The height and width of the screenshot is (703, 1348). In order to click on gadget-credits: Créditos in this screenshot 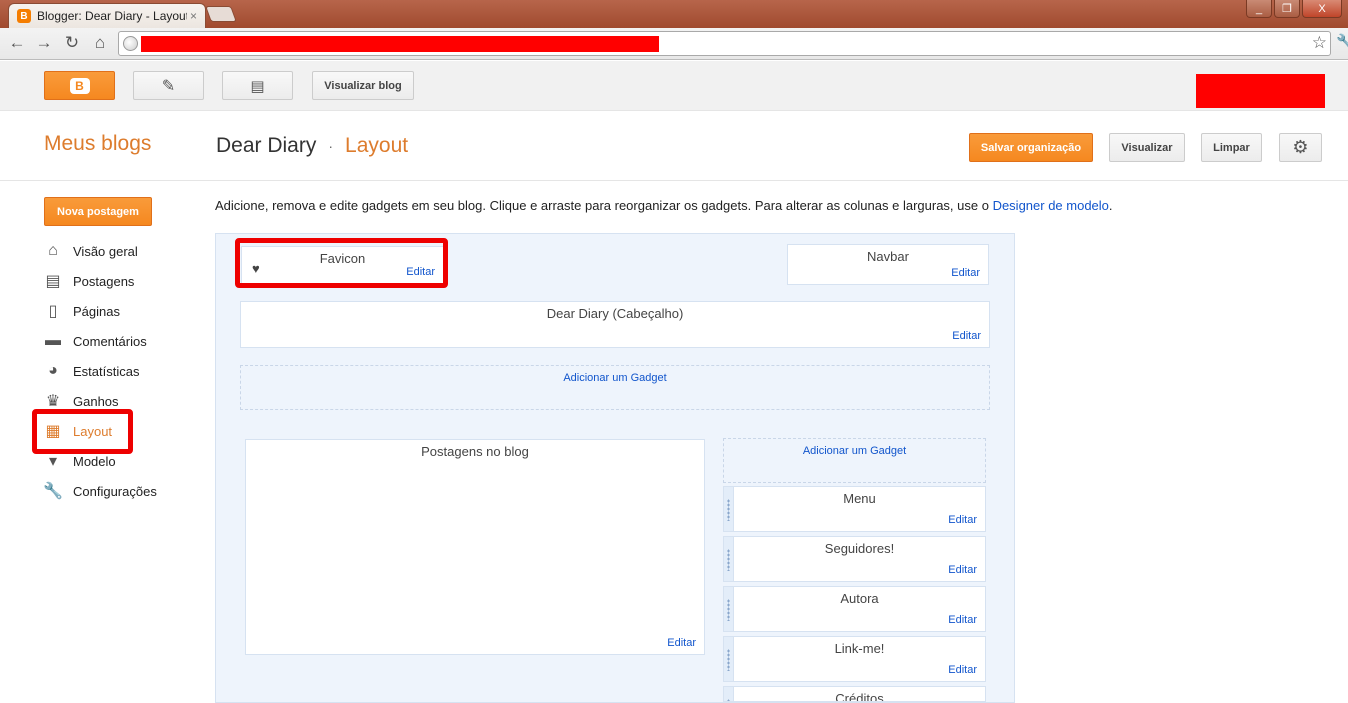, I will do `click(854, 694)`.